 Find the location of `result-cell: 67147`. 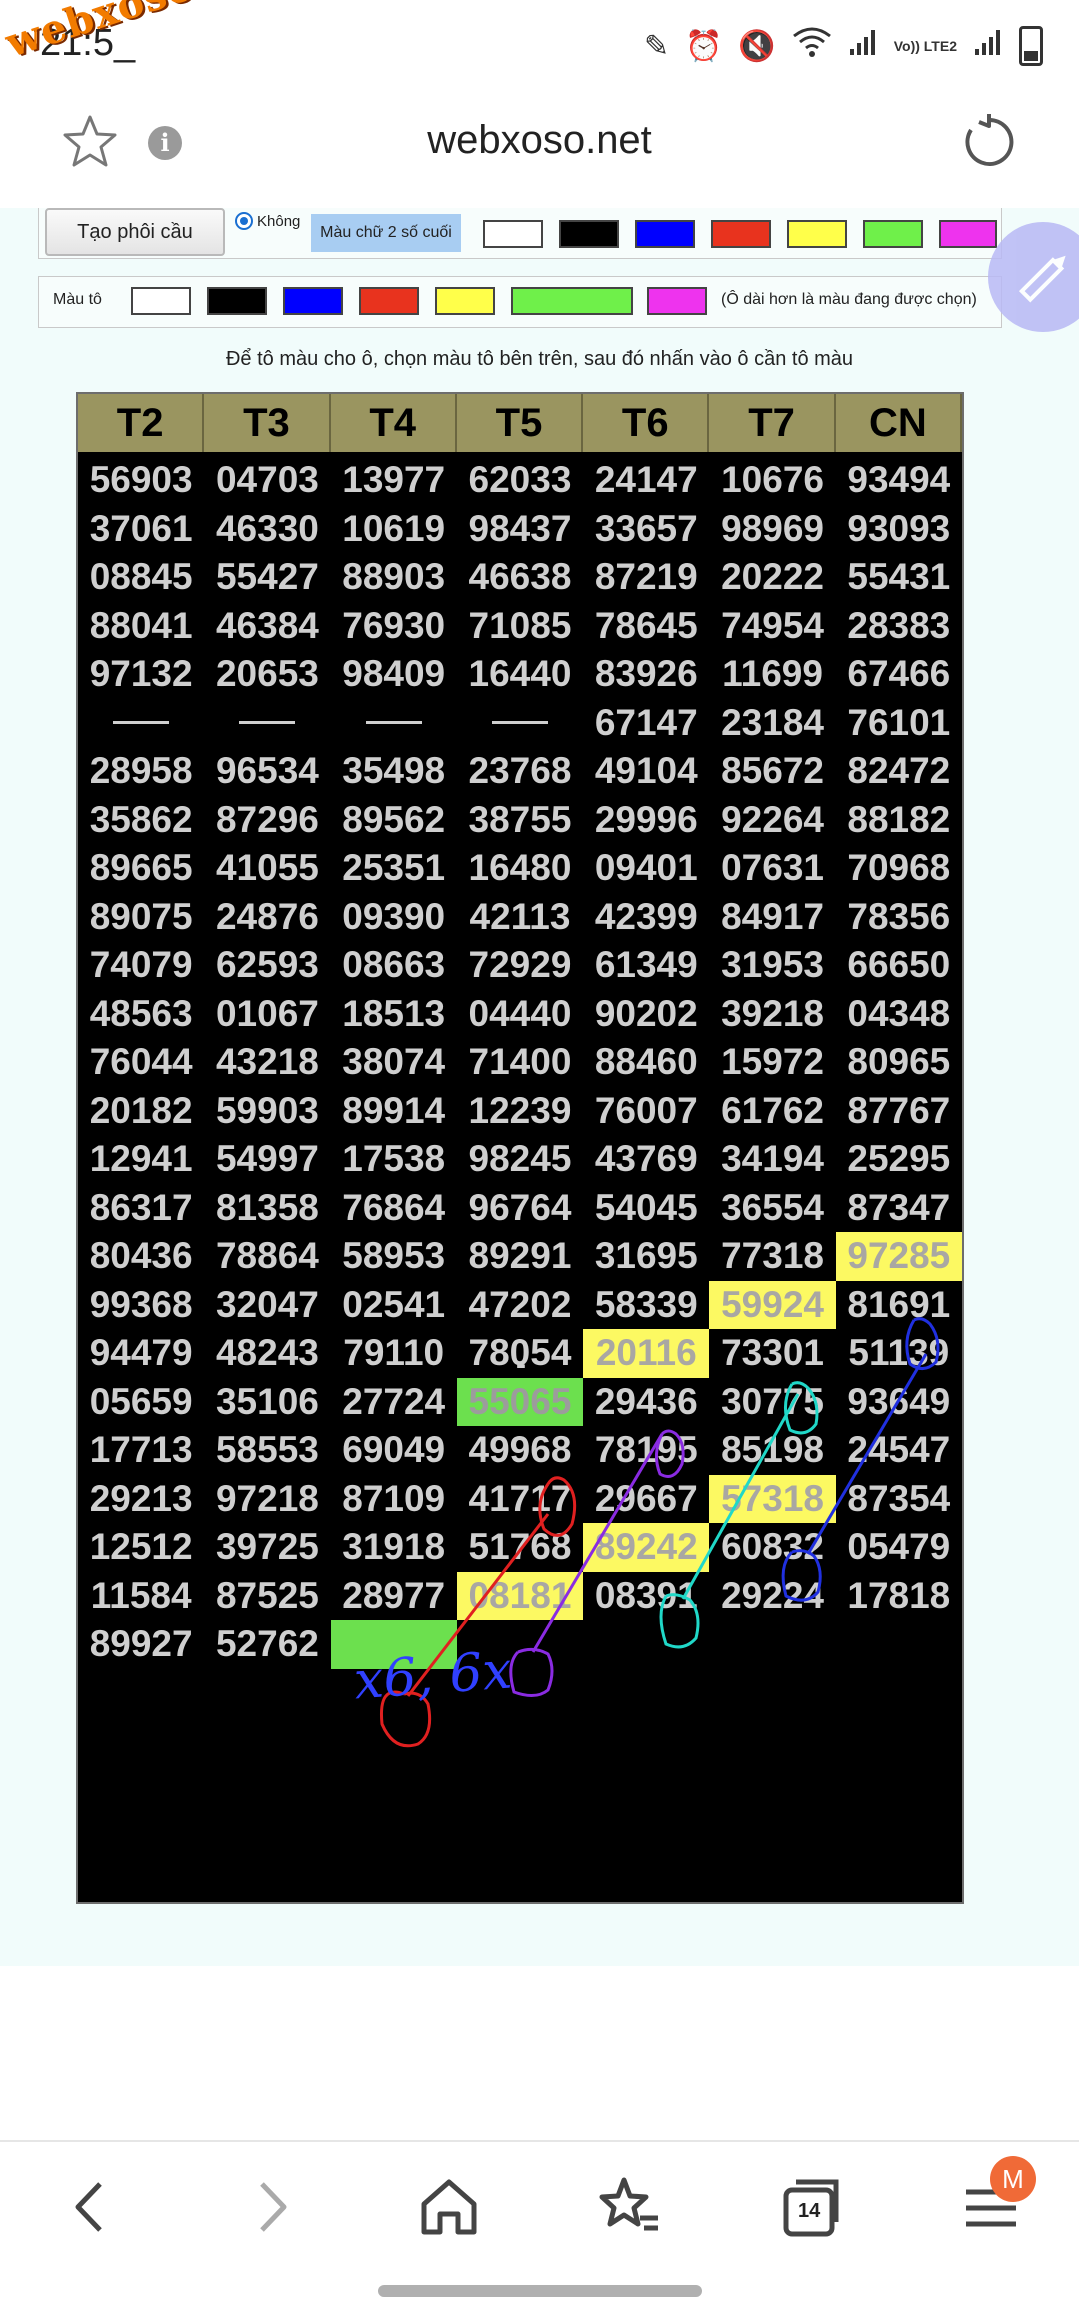

result-cell: 67147 is located at coordinates (646, 723).